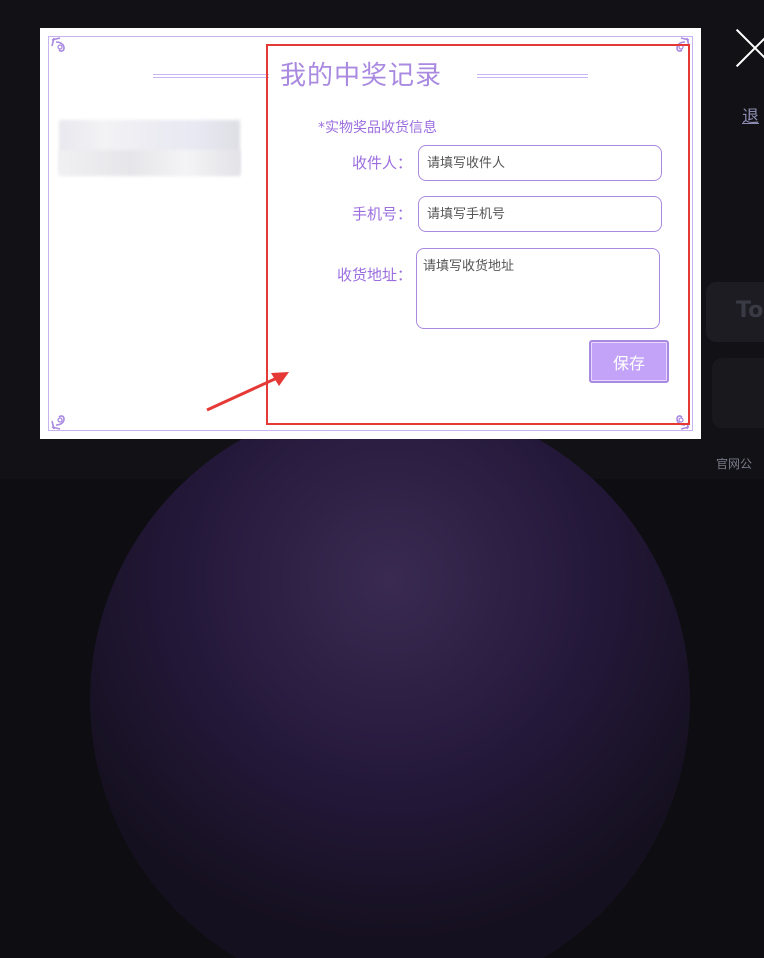 This screenshot has width=764, height=958. Describe the element at coordinates (749, 48) in the screenshot. I see `close-icon` at that location.